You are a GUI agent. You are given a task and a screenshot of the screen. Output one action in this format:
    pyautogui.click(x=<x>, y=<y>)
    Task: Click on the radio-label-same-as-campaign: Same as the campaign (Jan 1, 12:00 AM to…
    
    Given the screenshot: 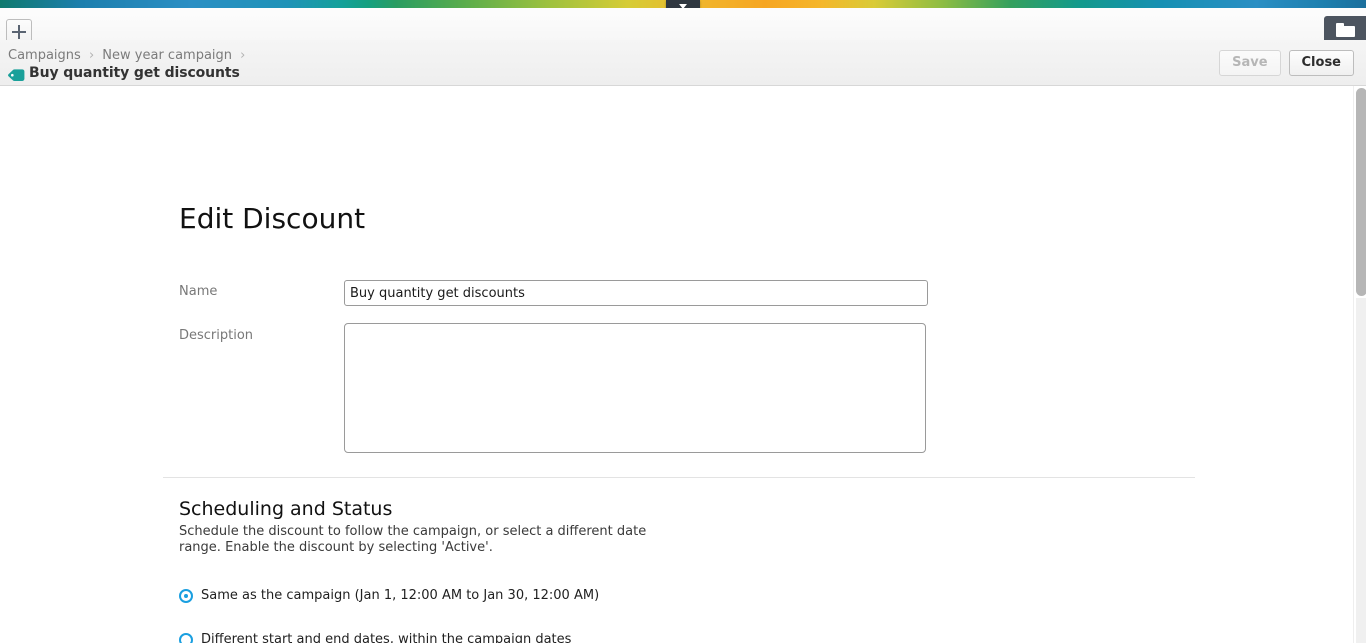 What is the action you would take?
    pyautogui.click(x=400, y=595)
    